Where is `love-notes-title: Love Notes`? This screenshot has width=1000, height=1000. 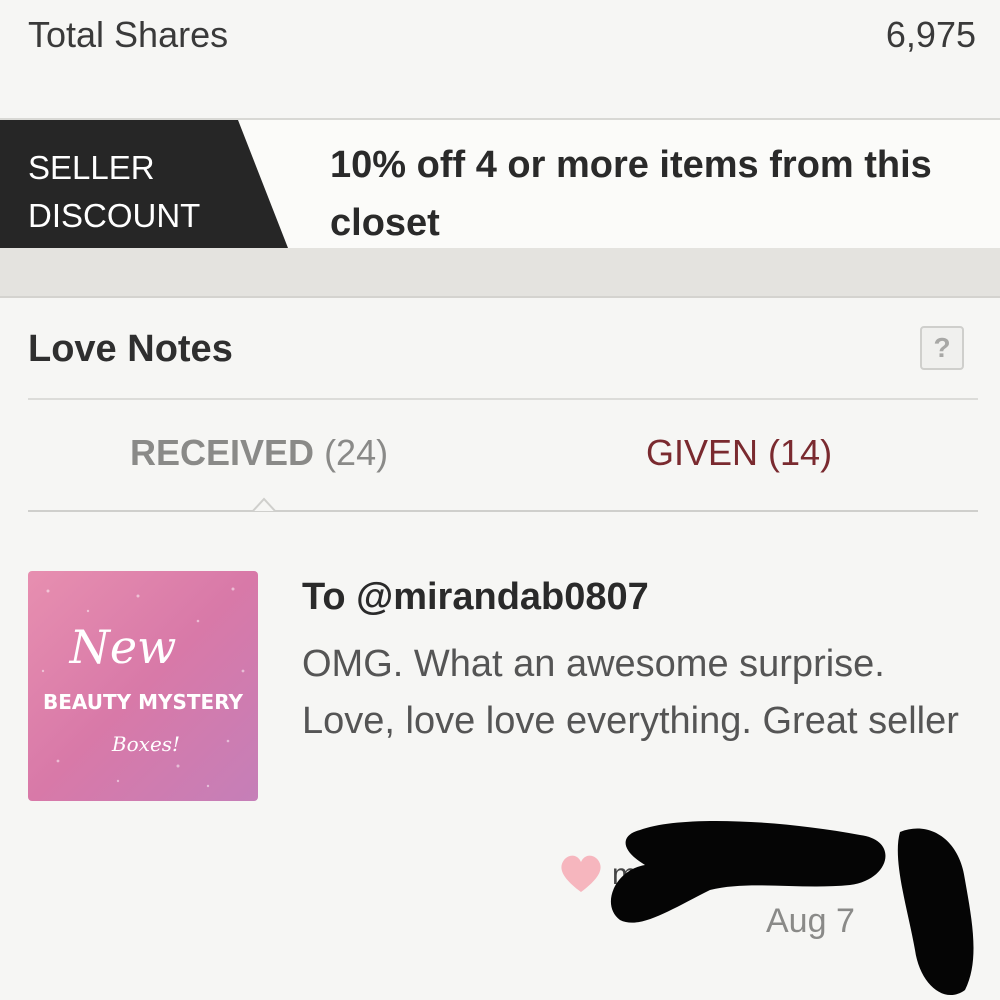 love-notes-title: Love Notes is located at coordinates (130, 349).